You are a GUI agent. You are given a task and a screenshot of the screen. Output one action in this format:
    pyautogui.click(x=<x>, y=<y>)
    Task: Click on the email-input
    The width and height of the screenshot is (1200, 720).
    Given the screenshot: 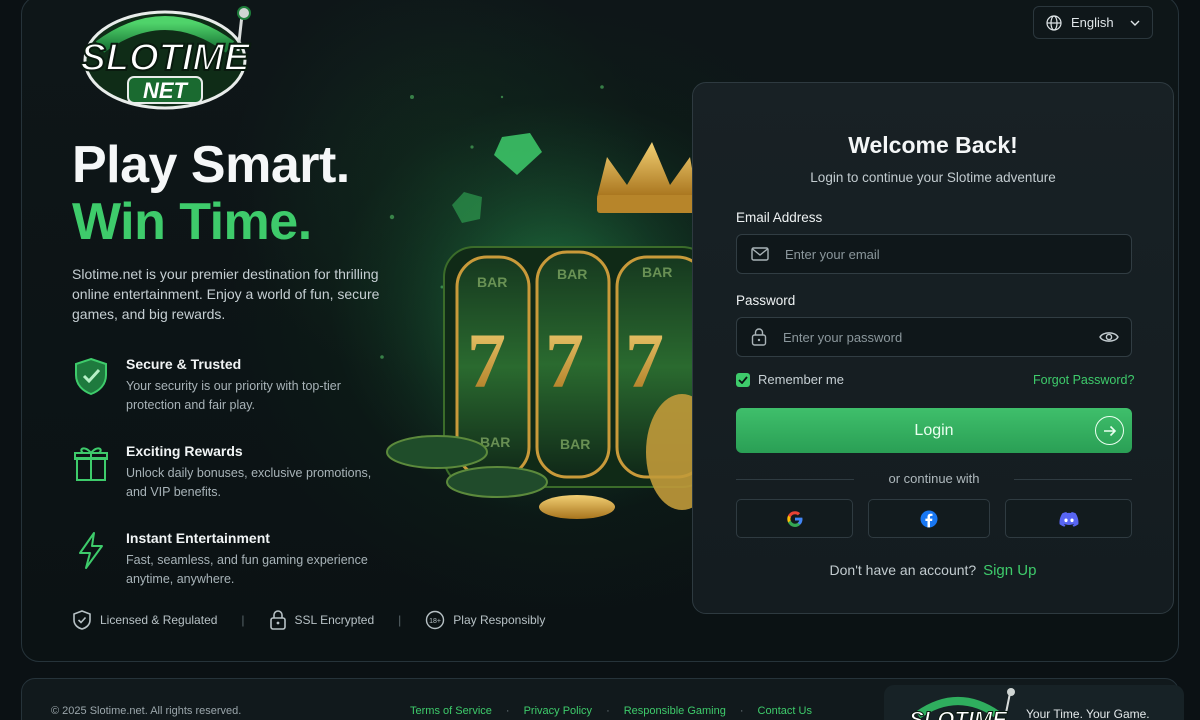 What is the action you would take?
    pyautogui.click(x=952, y=254)
    